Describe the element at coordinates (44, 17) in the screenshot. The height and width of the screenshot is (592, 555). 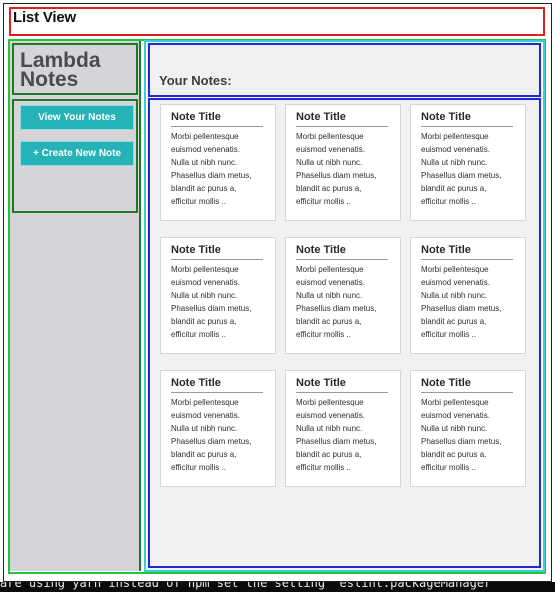
I see `page-title: List View` at that location.